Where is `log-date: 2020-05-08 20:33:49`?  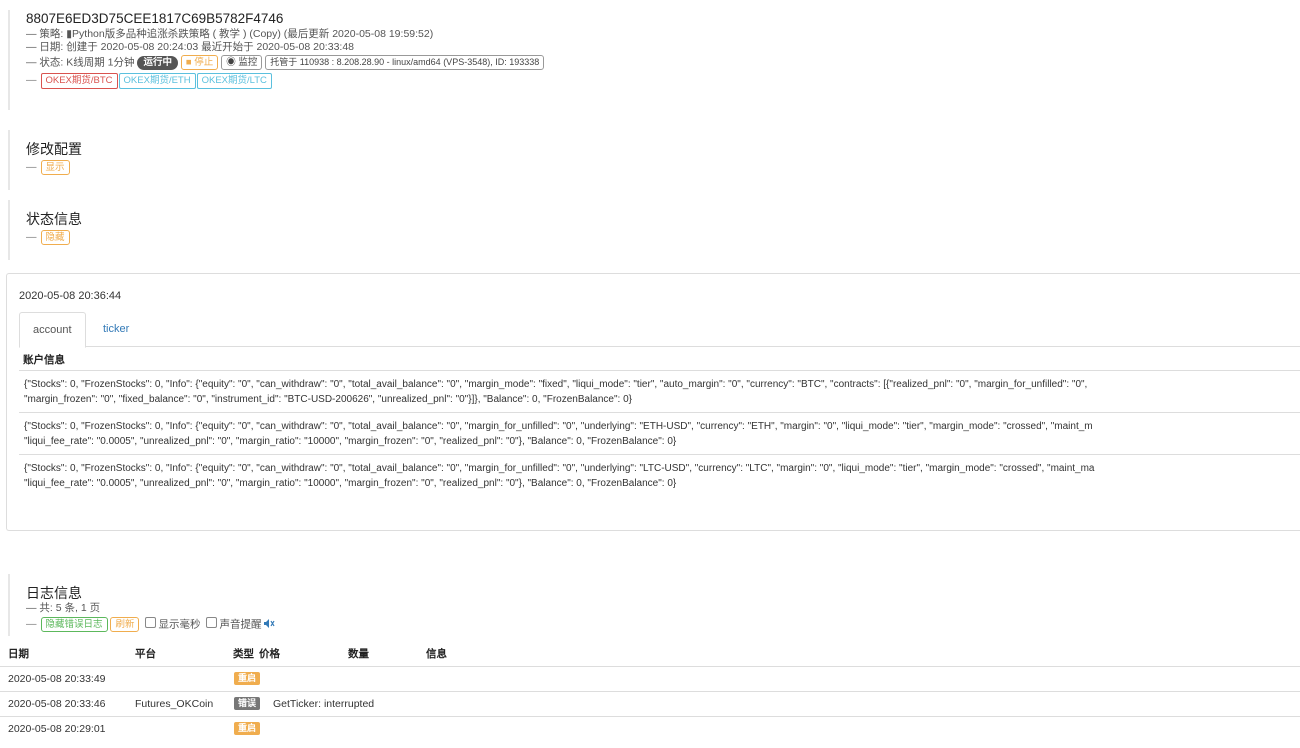 log-date: 2020-05-08 20:33:49 is located at coordinates (57, 679).